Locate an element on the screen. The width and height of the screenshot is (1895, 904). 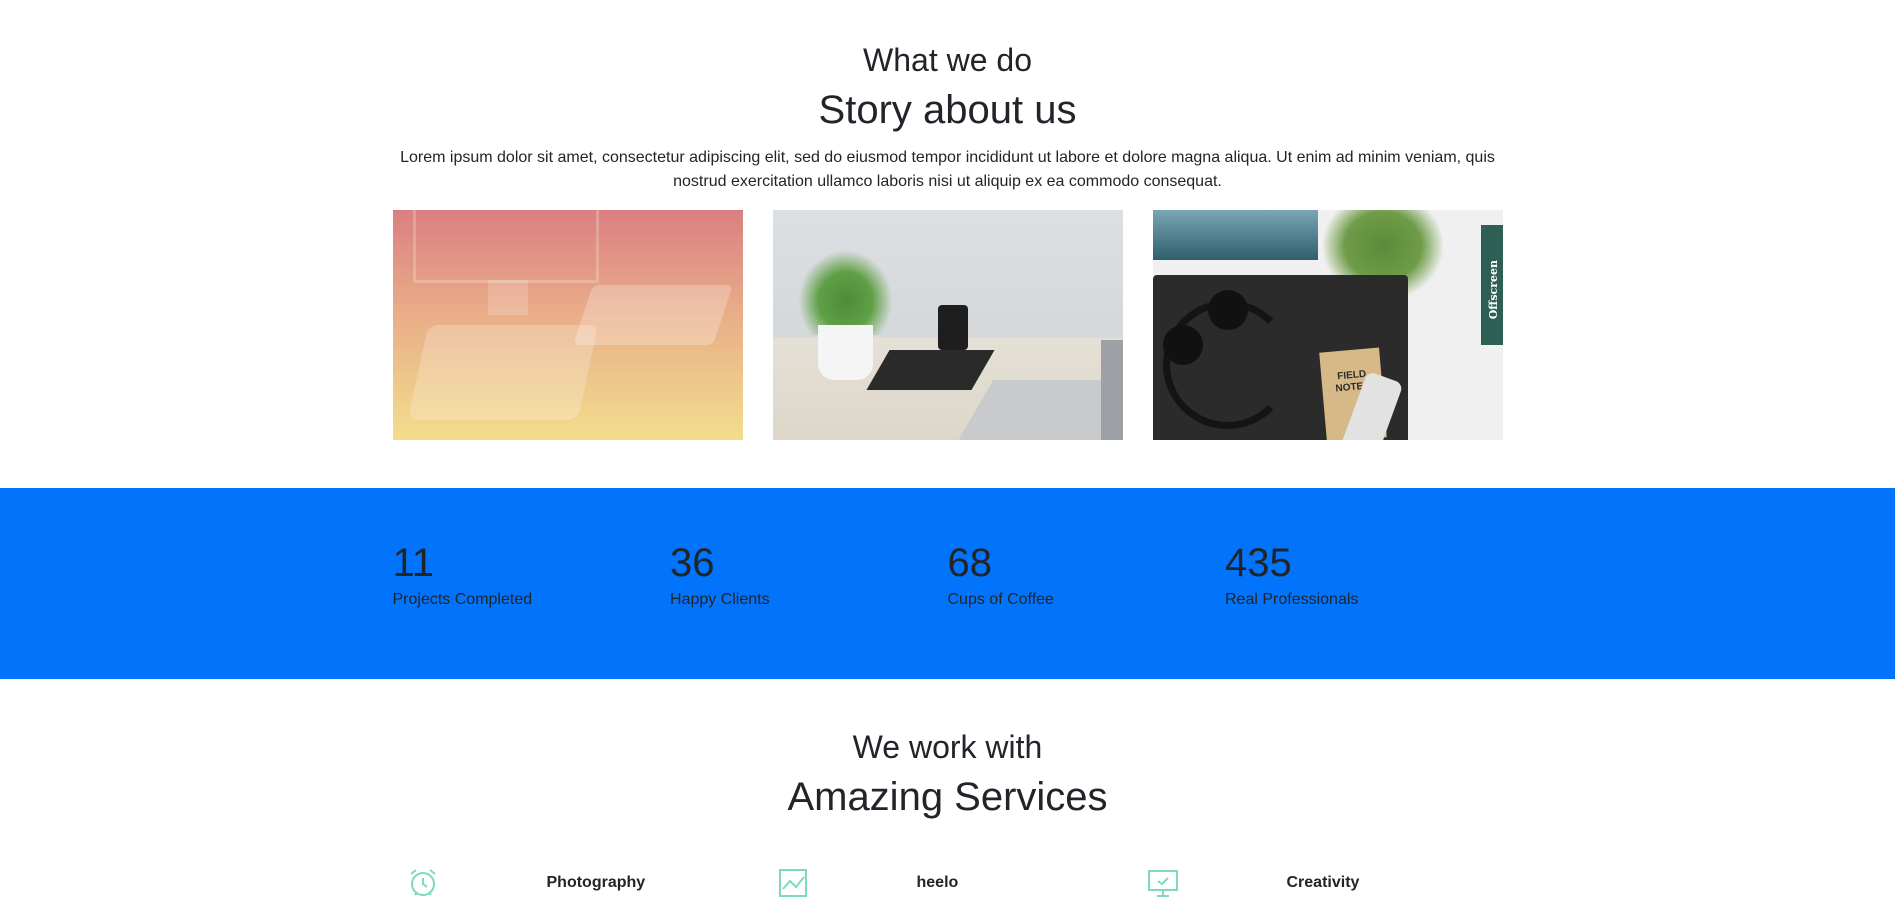
stat-value: 11 is located at coordinates (413, 563).